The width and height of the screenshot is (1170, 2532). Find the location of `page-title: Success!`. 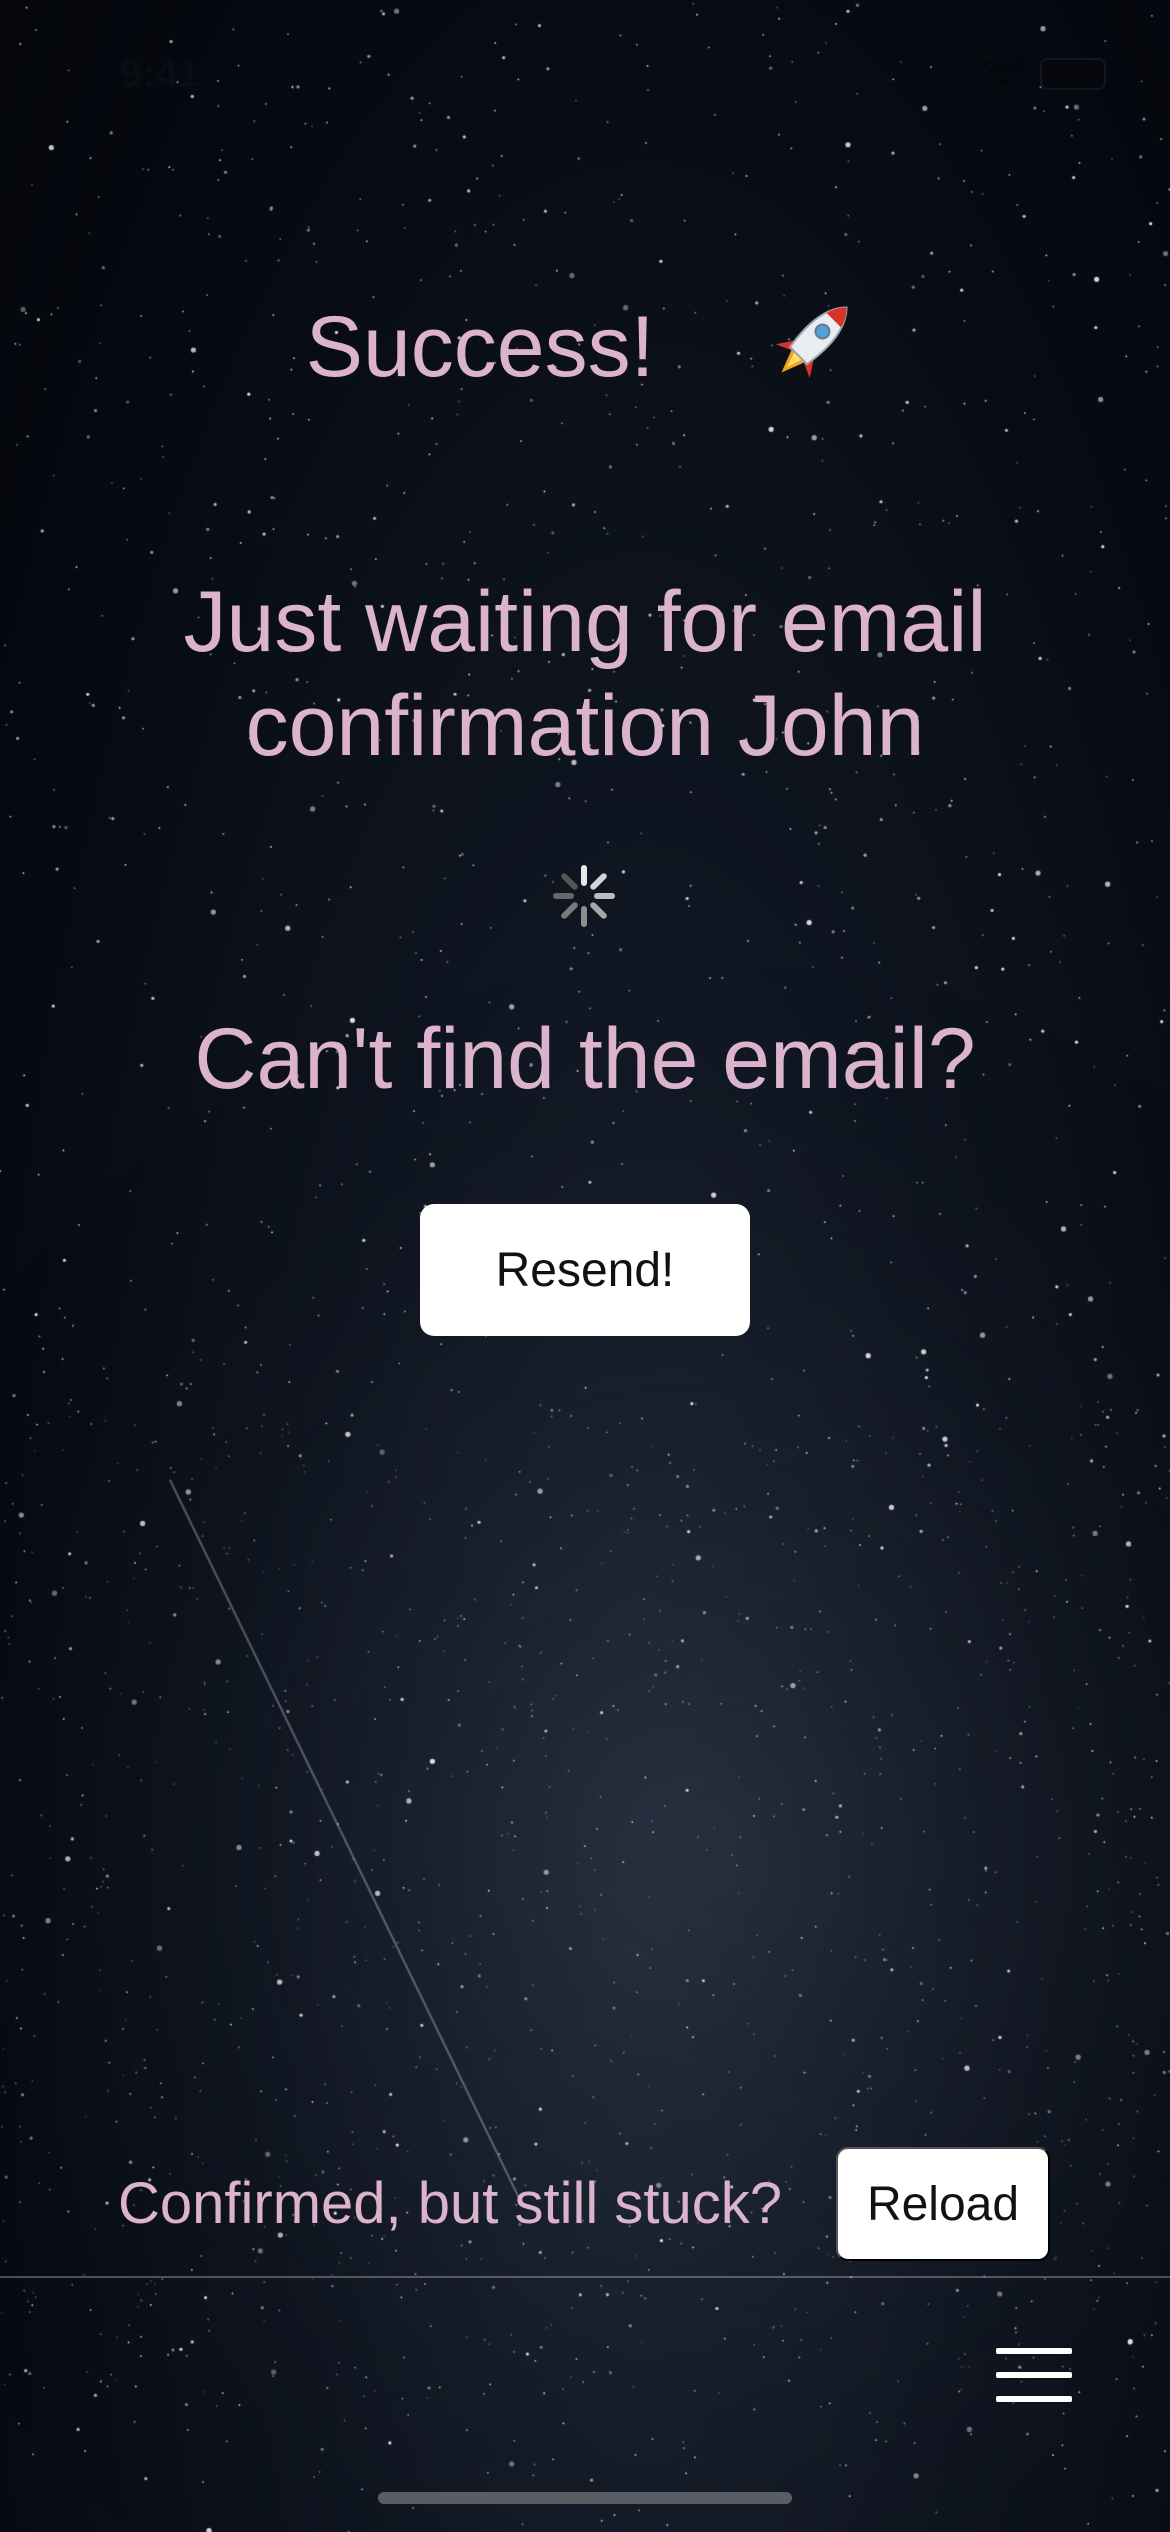

page-title: Success! is located at coordinates (480, 347).